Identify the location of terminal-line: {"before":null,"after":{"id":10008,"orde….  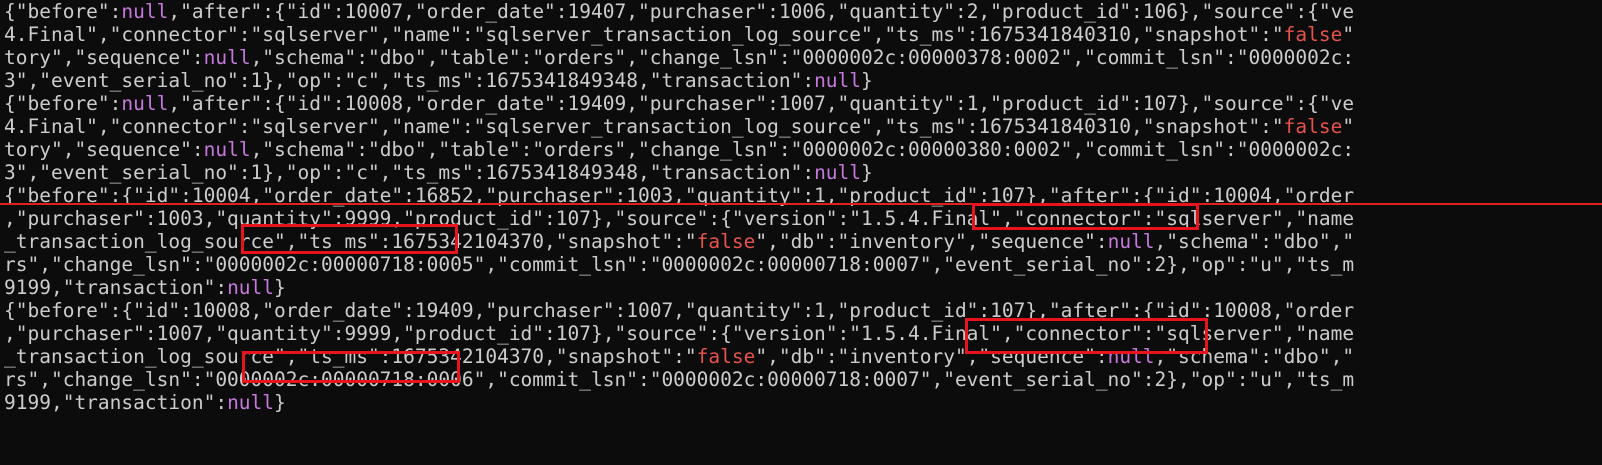
(679, 103).